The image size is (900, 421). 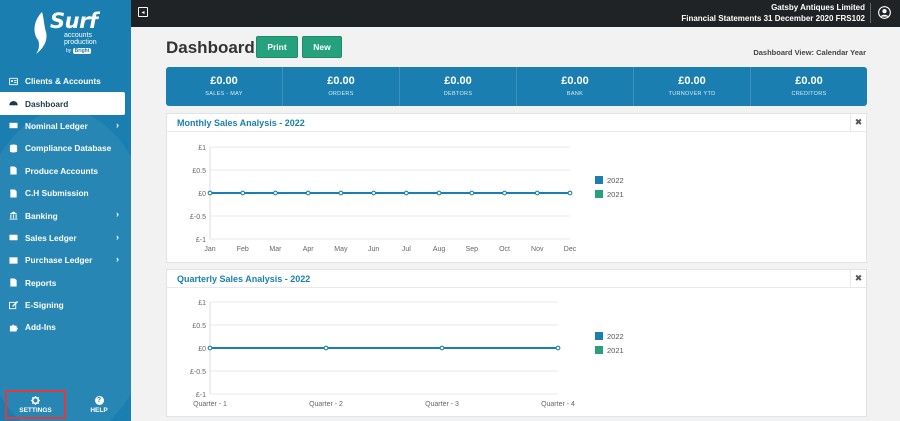 What do you see at coordinates (62, 103) in the screenshot?
I see `sidebar-item-dashboard: Dashboard` at bounding box center [62, 103].